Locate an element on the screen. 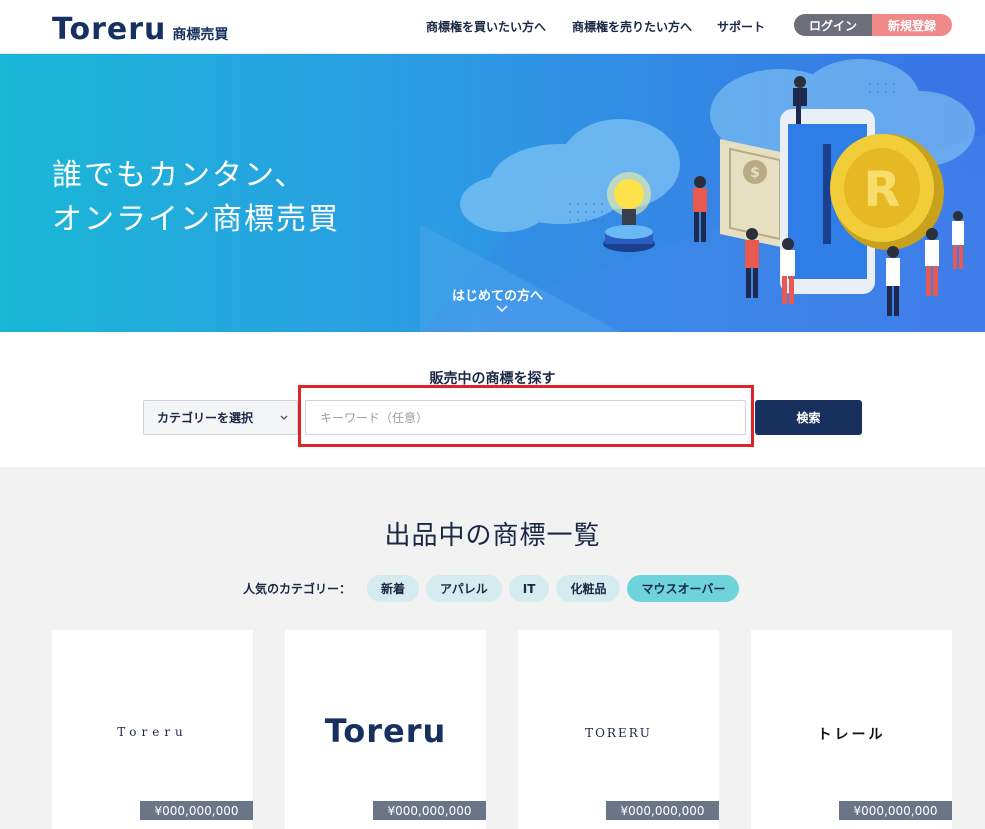 The width and height of the screenshot is (985, 829). trademark-name: トレール is located at coordinates (851, 735).